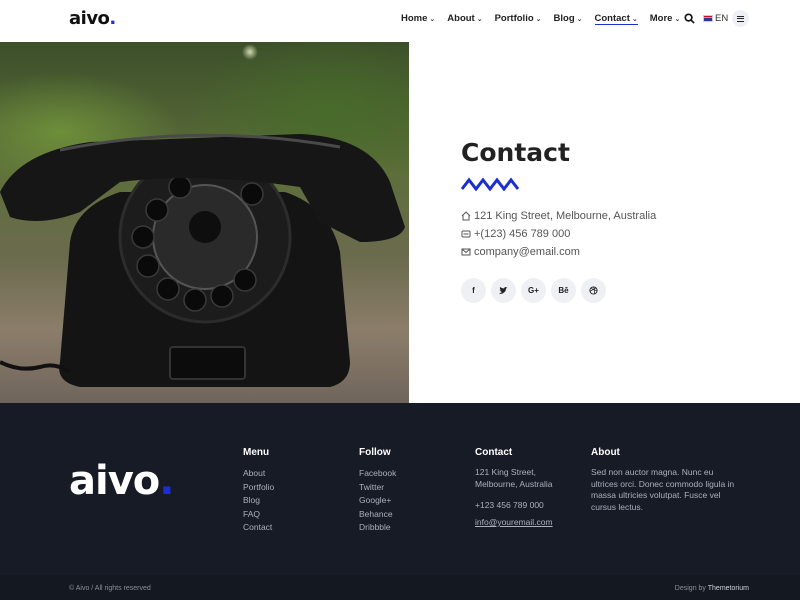  Describe the element at coordinates (418, 19) in the screenshot. I see `nav-item-home: Home ⌄` at that location.